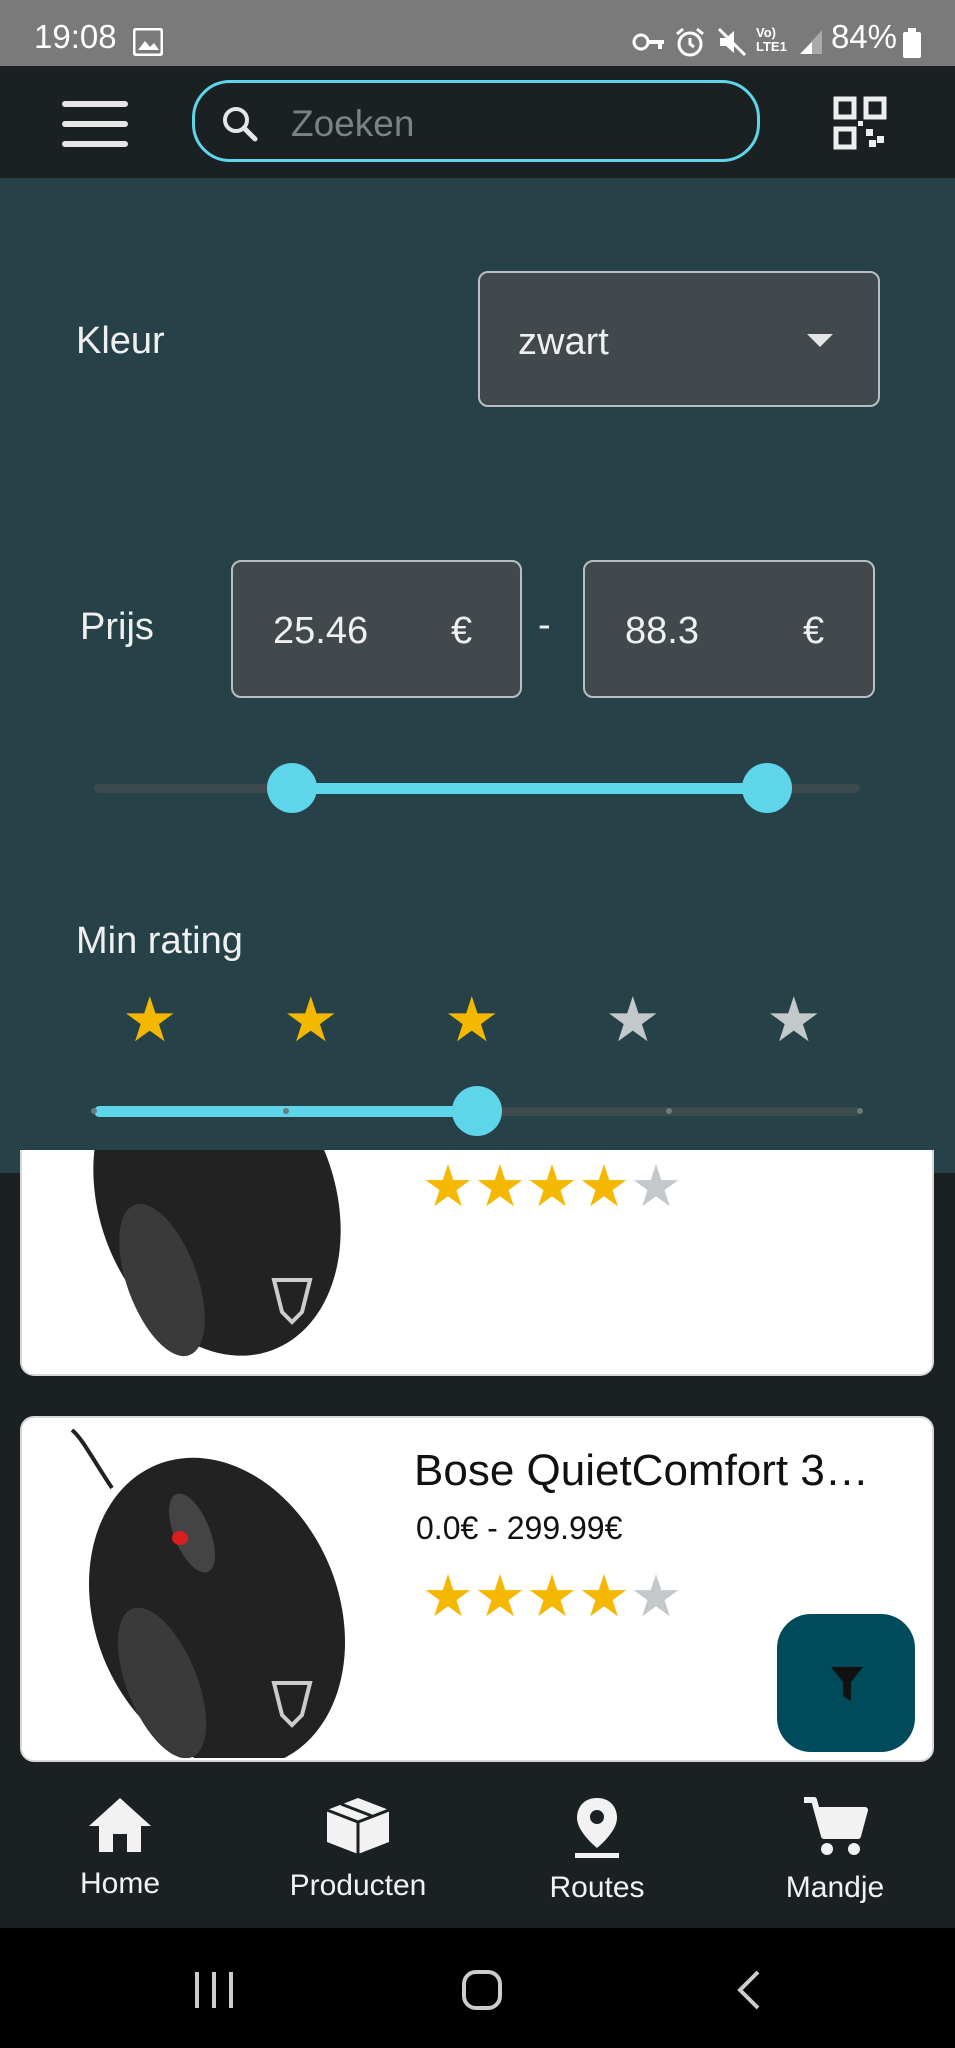 Image resolution: width=955 pixels, height=2048 pixels. Describe the element at coordinates (729, 629) in the screenshot. I see `price-max-field: 88.3 €` at that location.